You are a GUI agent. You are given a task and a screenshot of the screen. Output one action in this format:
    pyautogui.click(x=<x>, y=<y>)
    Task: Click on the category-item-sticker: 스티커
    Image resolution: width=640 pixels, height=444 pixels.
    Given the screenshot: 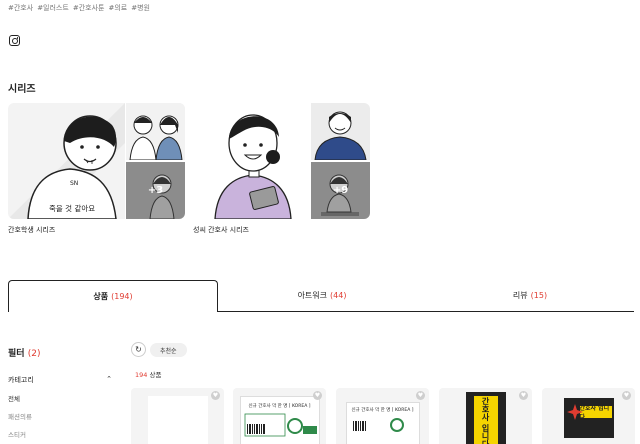 What is the action you would take?
    pyautogui.click(x=17, y=434)
    